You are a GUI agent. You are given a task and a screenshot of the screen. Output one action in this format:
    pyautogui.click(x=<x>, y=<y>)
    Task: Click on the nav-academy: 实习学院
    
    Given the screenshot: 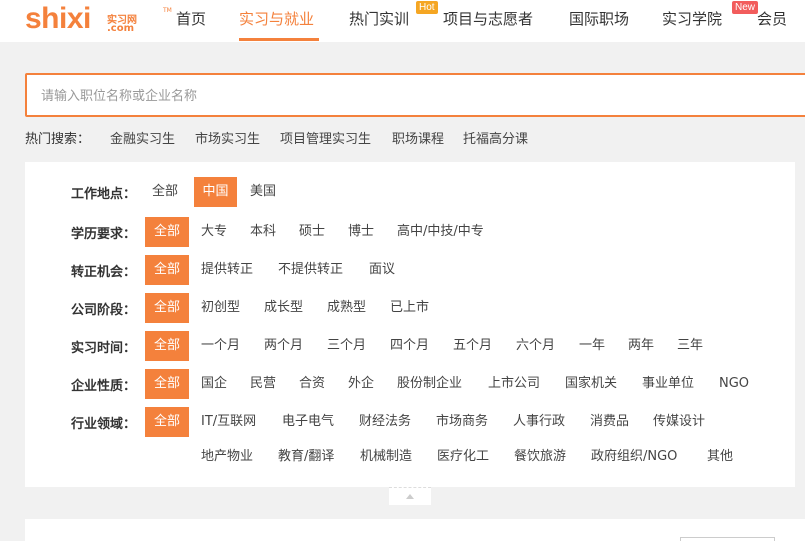 What is the action you would take?
    pyautogui.click(x=692, y=18)
    